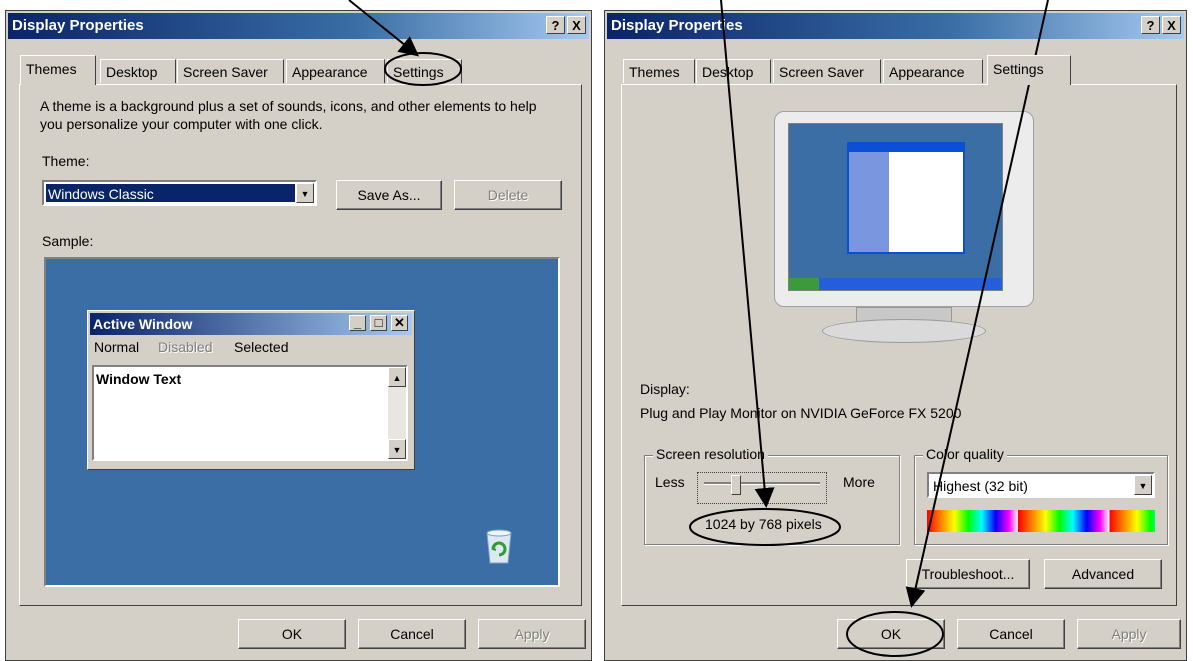  What do you see at coordinates (747, 254) in the screenshot?
I see `arrow-to-resolution` at bounding box center [747, 254].